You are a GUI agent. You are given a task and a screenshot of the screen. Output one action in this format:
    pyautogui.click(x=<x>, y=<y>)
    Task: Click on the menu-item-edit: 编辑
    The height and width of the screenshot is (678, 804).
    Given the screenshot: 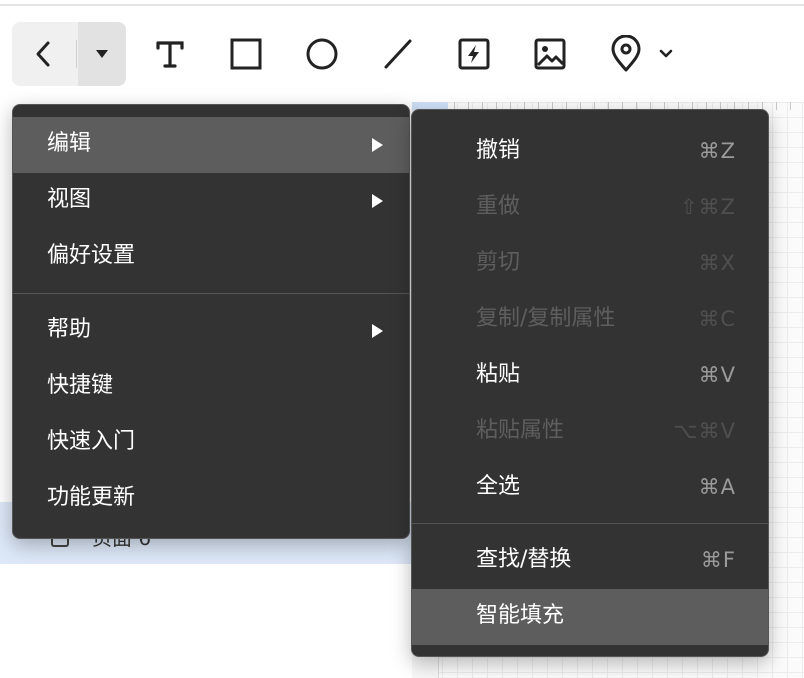 What is the action you would take?
    pyautogui.click(x=211, y=145)
    